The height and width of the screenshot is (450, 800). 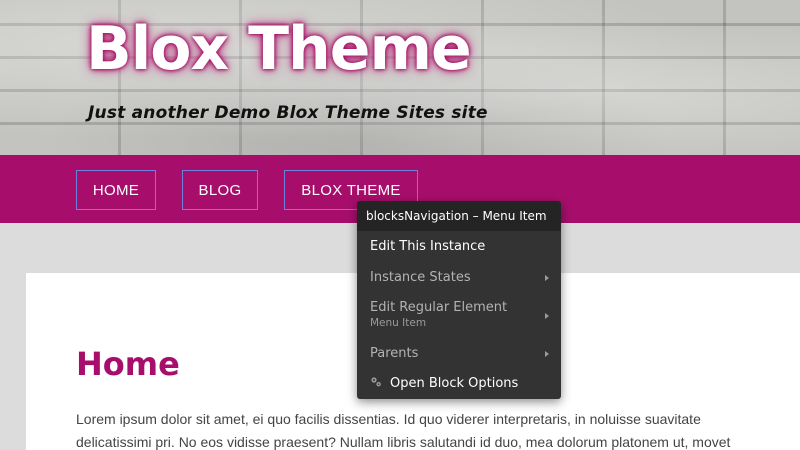 I want to click on nav-item-home: HOME, so click(x=116, y=190).